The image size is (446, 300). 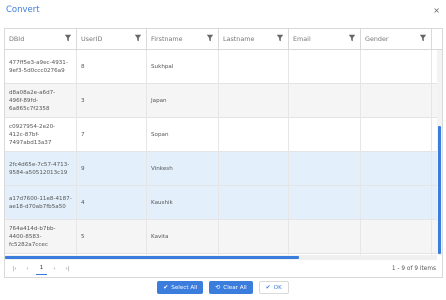 What do you see at coordinates (112, 202) in the screenshot?
I see `cell-userid: 4` at bounding box center [112, 202].